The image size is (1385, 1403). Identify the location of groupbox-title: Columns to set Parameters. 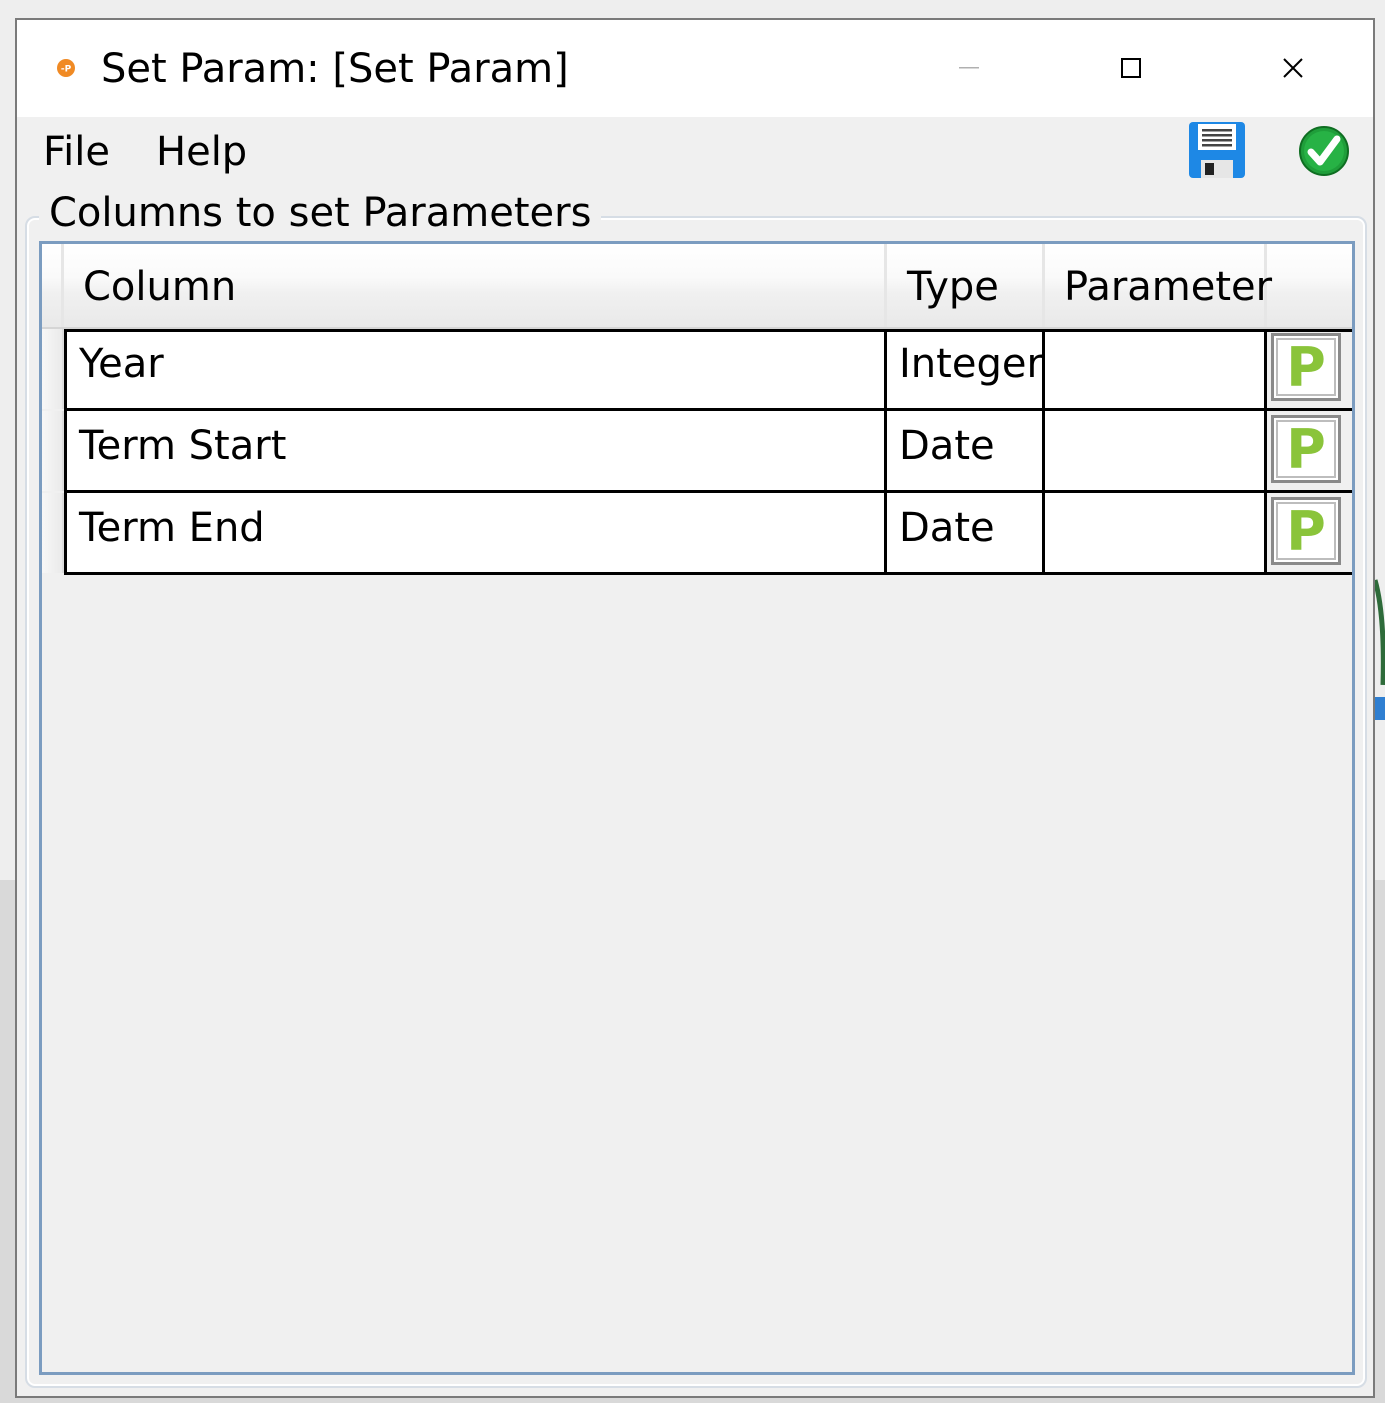
(320, 213).